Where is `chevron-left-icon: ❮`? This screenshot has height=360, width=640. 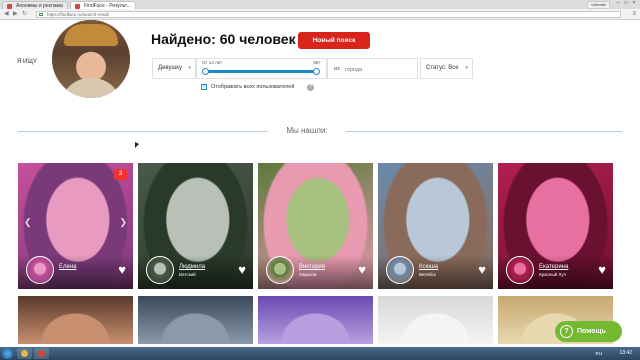 chevron-left-icon: ❮ is located at coordinates (28, 222).